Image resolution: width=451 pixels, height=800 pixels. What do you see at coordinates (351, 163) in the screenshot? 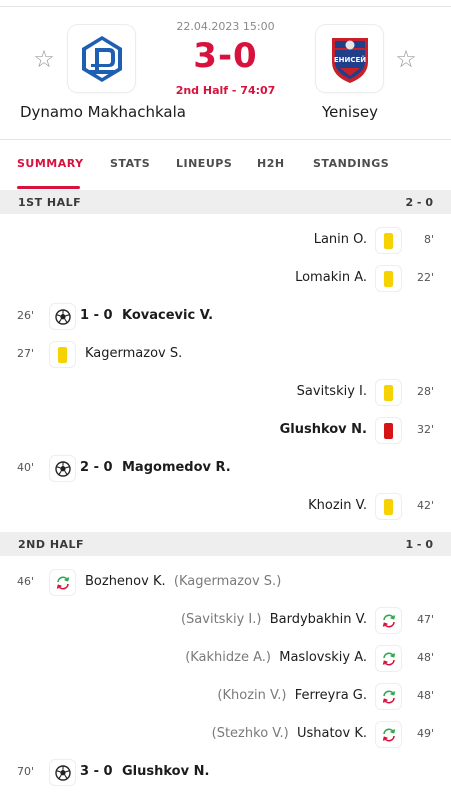
I see `tab-standings: STANDINGS` at bounding box center [351, 163].